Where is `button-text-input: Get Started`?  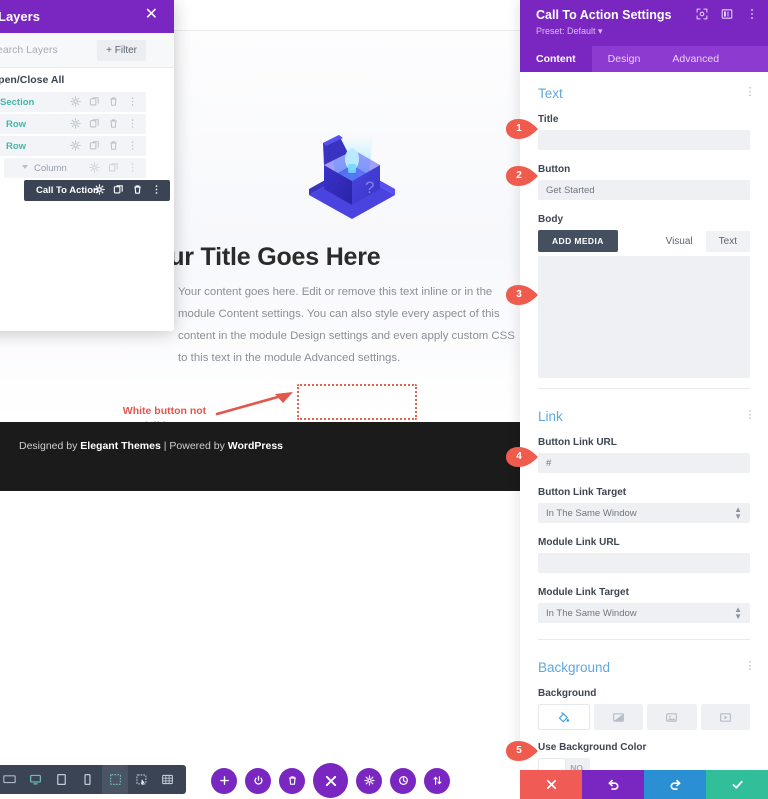
button-text-input: Get Started is located at coordinates (644, 190).